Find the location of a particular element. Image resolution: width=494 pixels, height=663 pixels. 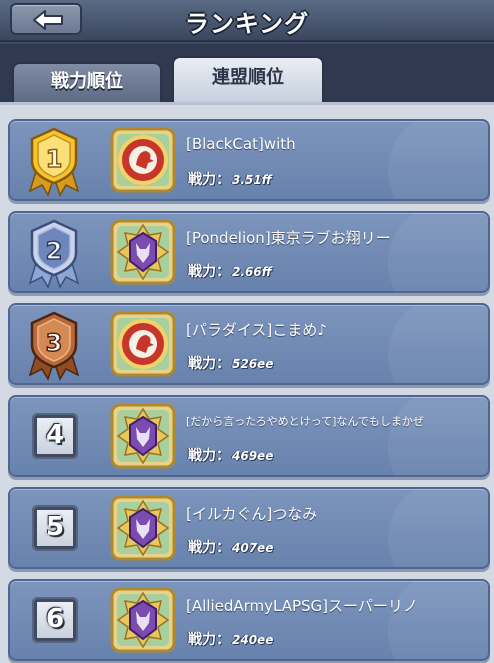

power-value: 407ee is located at coordinates (253, 548).